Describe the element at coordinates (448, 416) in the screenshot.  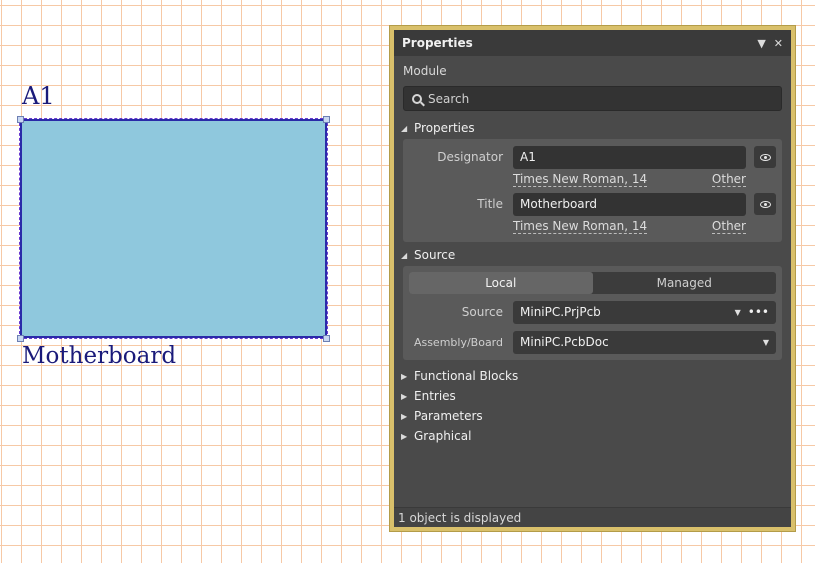
I see `section-label: Parameters` at that location.